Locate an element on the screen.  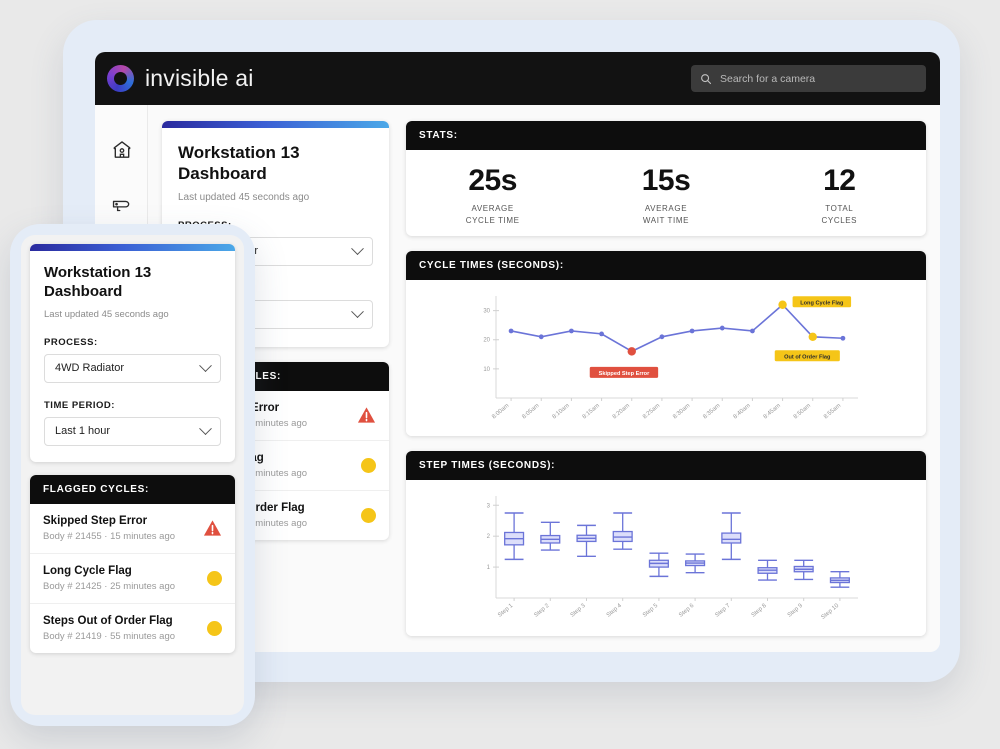
flagged-cycle-name: Long Cycle Flag is located at coordinates (87, 570).